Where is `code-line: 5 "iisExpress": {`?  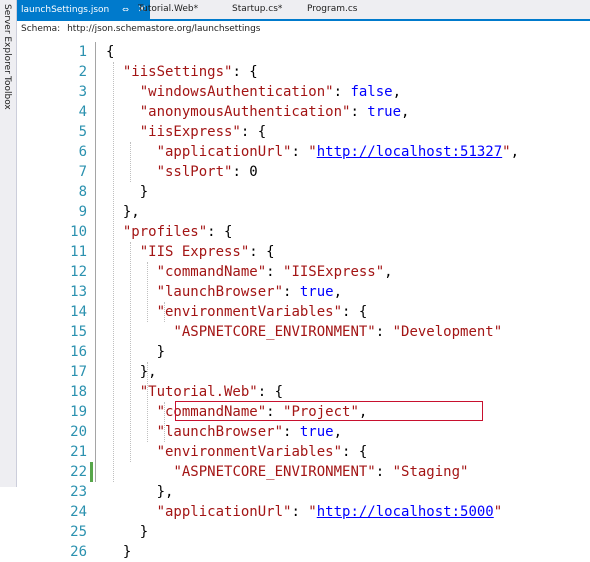
code-line: 5 "iisExpress": { is located at coordinates (303, 132).